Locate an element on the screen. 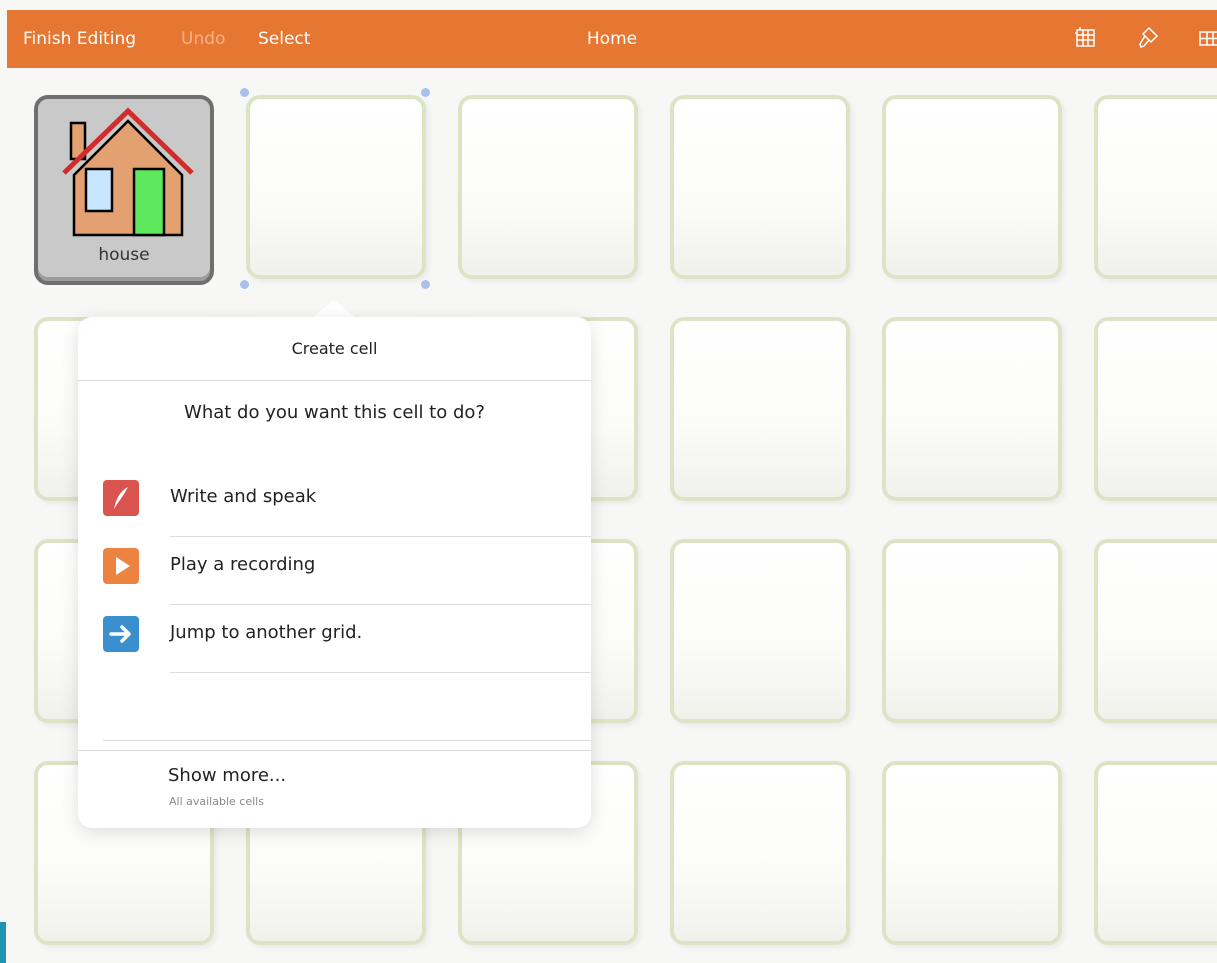  grid-icon is located at coordinates (1207, 38).